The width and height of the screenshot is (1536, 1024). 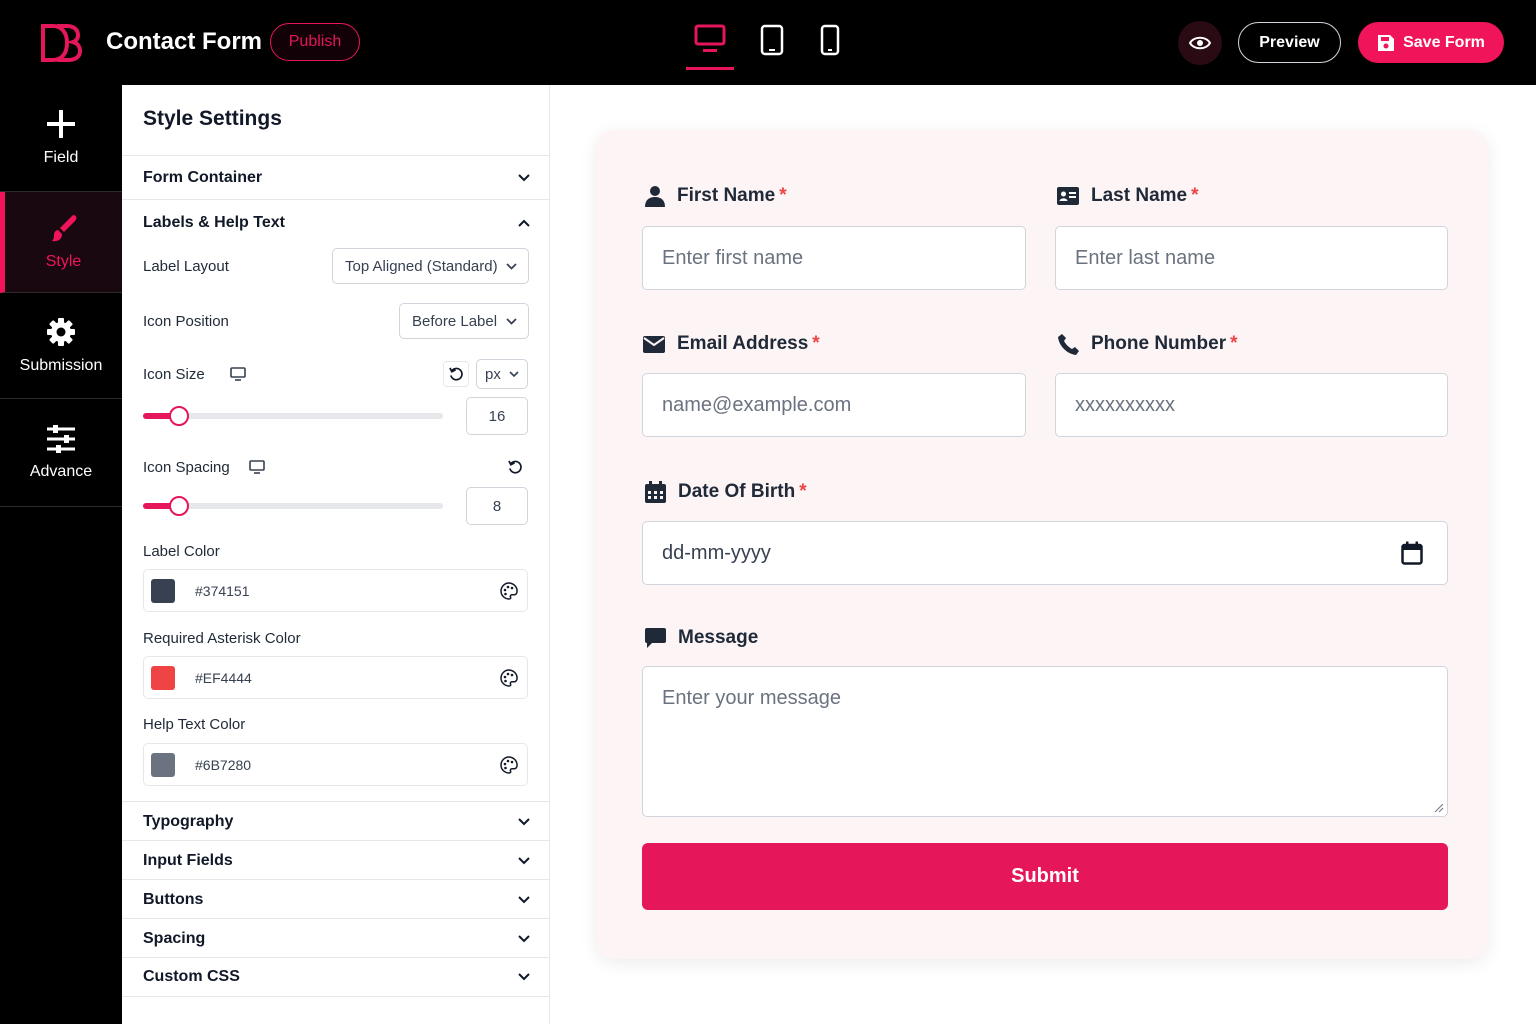 What do you see at coordinates (188, 860) in the screenshot?
I see `section-label: Input Fields` at bounding box center [188, 860].